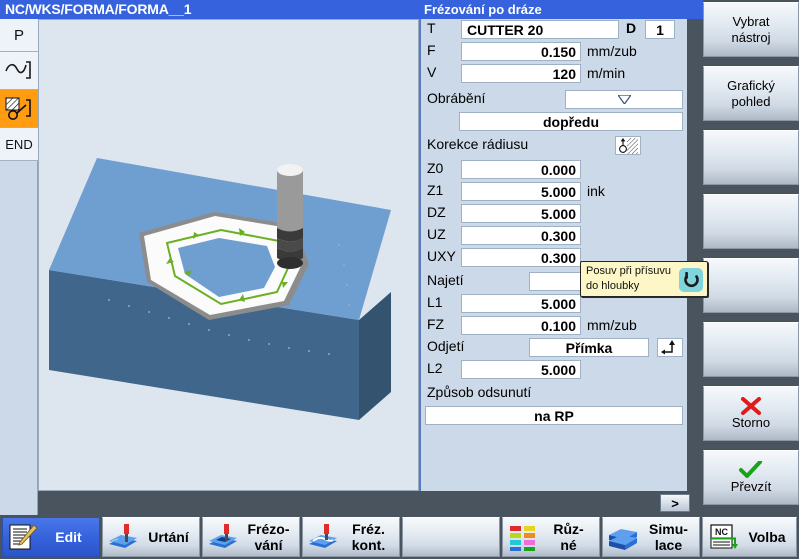 This screenshot has width=799, height=559. Describe the element at coordinates (521, 325) in the screenshot. I see `fz-input: 0.100` at that location.